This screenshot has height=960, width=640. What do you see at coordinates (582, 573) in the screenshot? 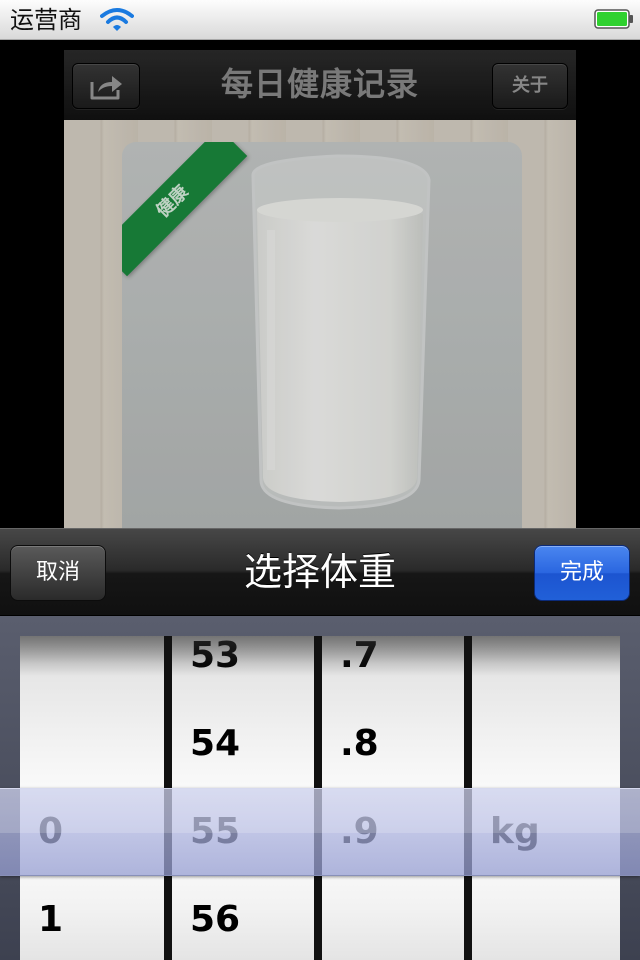
I see `done-button: 完成` at bounding box center [582, 573].